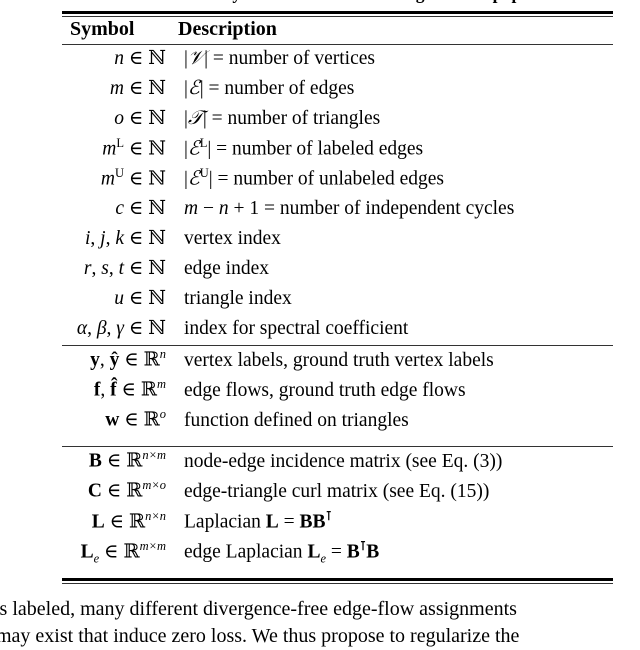  Describe the element at coordinates (140, 207) in the screenshot. I see `row-symbol: c ∈ ℕ` at that location.